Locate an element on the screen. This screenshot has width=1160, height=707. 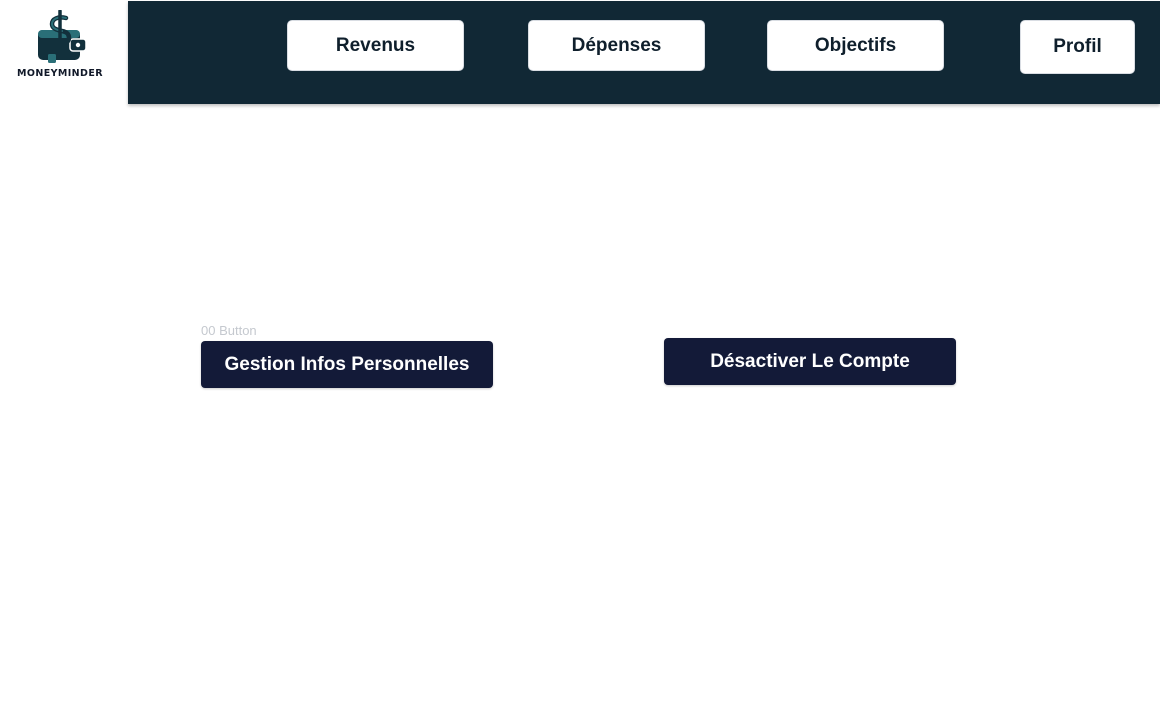
top-navbar: Revenus Dépenses Objectifs Profil is located at coordinates (644, 52).